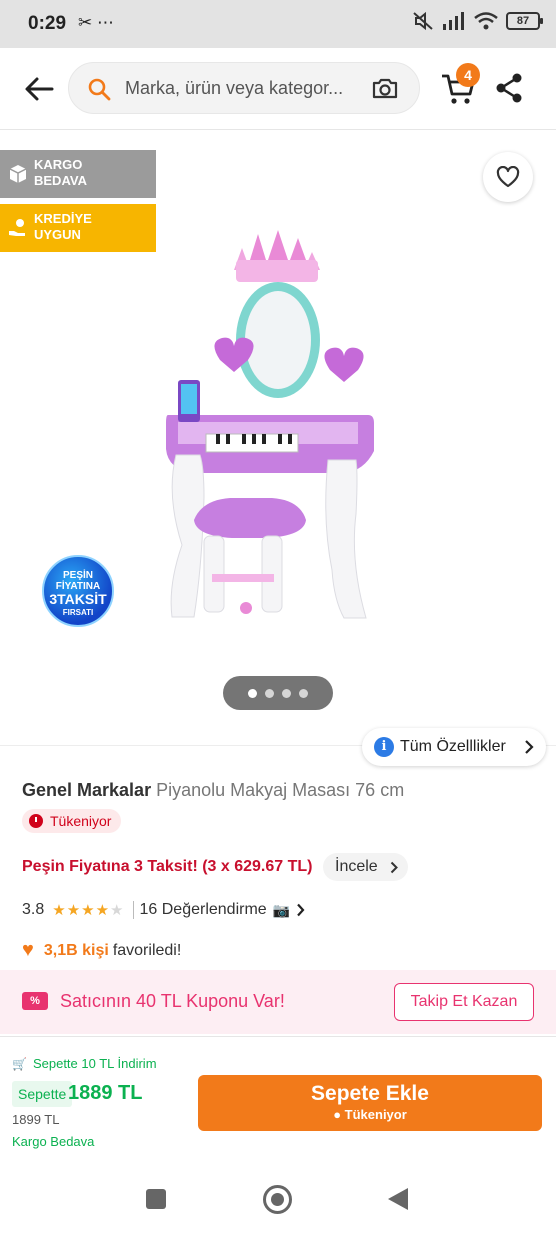 The height and width of the screenshot is (1235, 556). I want to click on cart-discount-text: Sepette 10 TL İndirim, so click(94, 1063).